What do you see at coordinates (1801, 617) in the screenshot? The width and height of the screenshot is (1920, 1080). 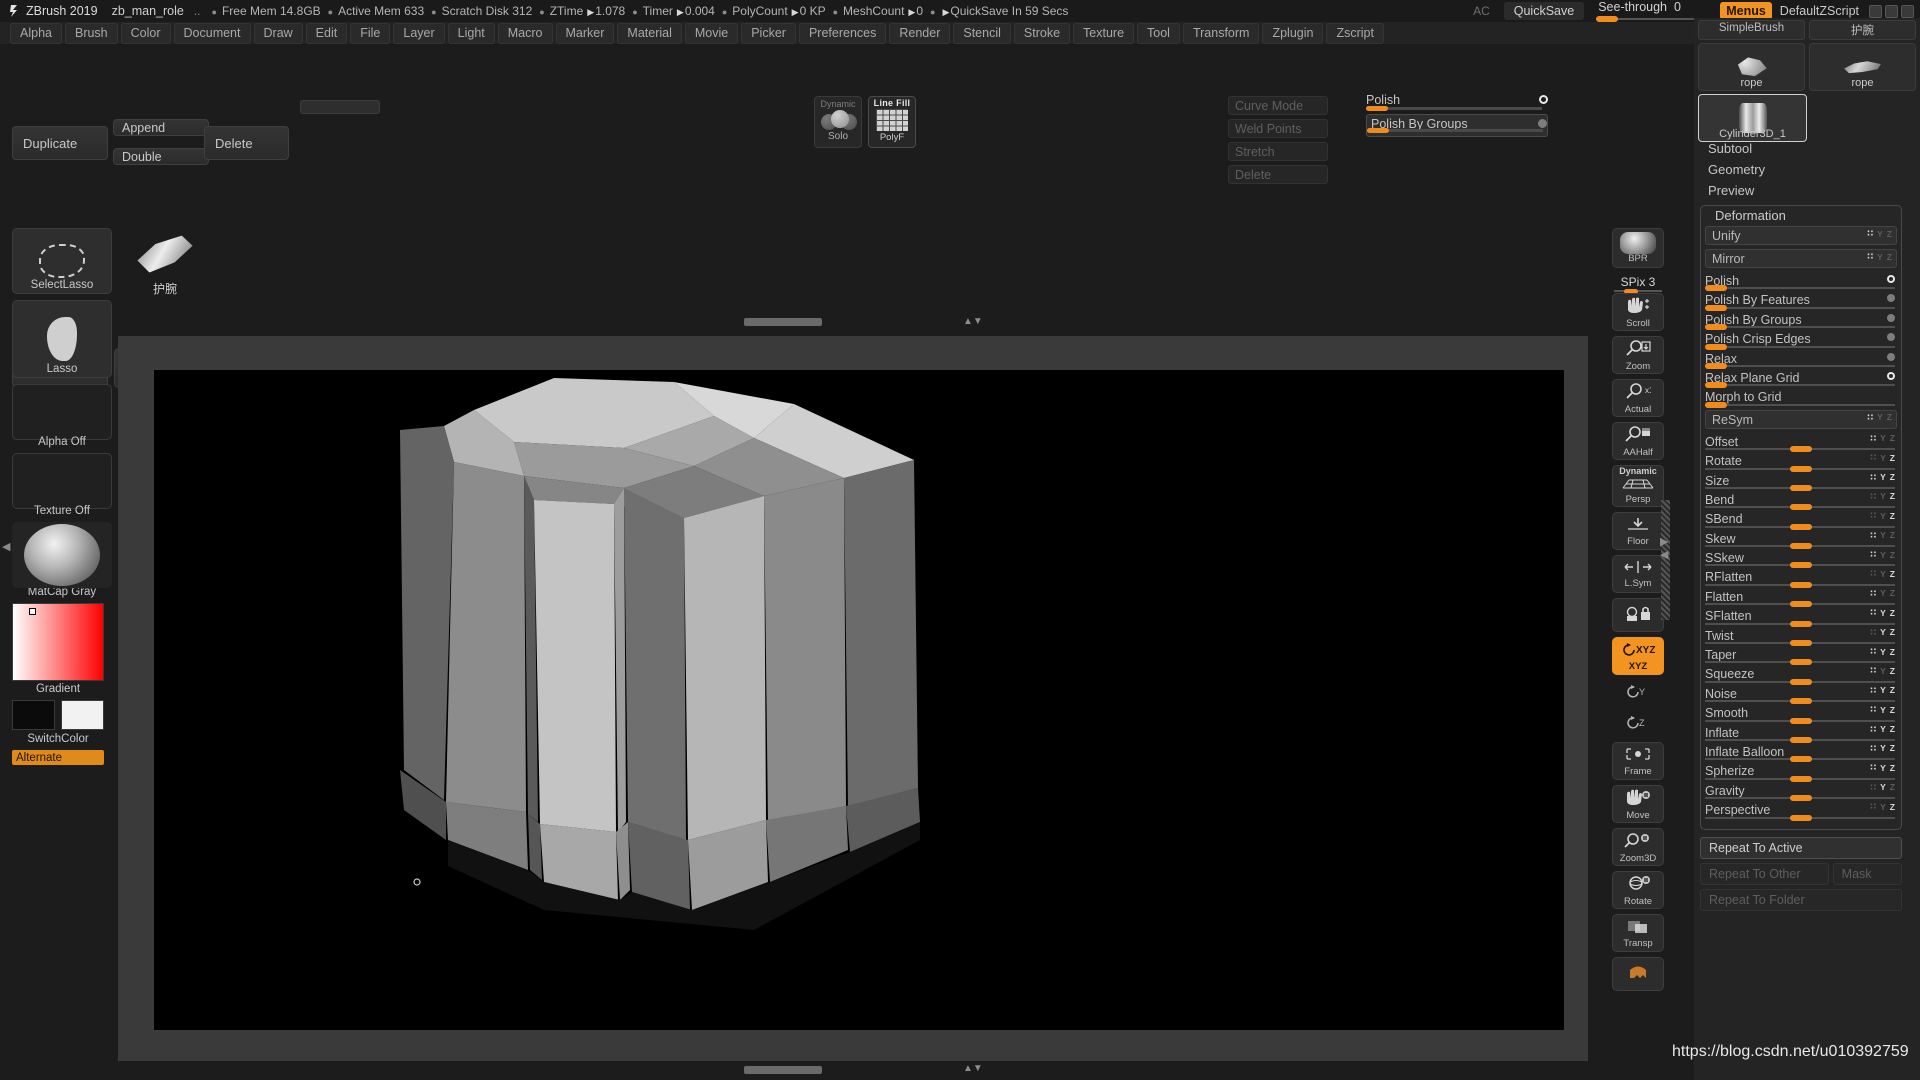 I see `deformation-slider-sflatten: SFlatten ∷ Y Z` at bounding box center [1801, 617].